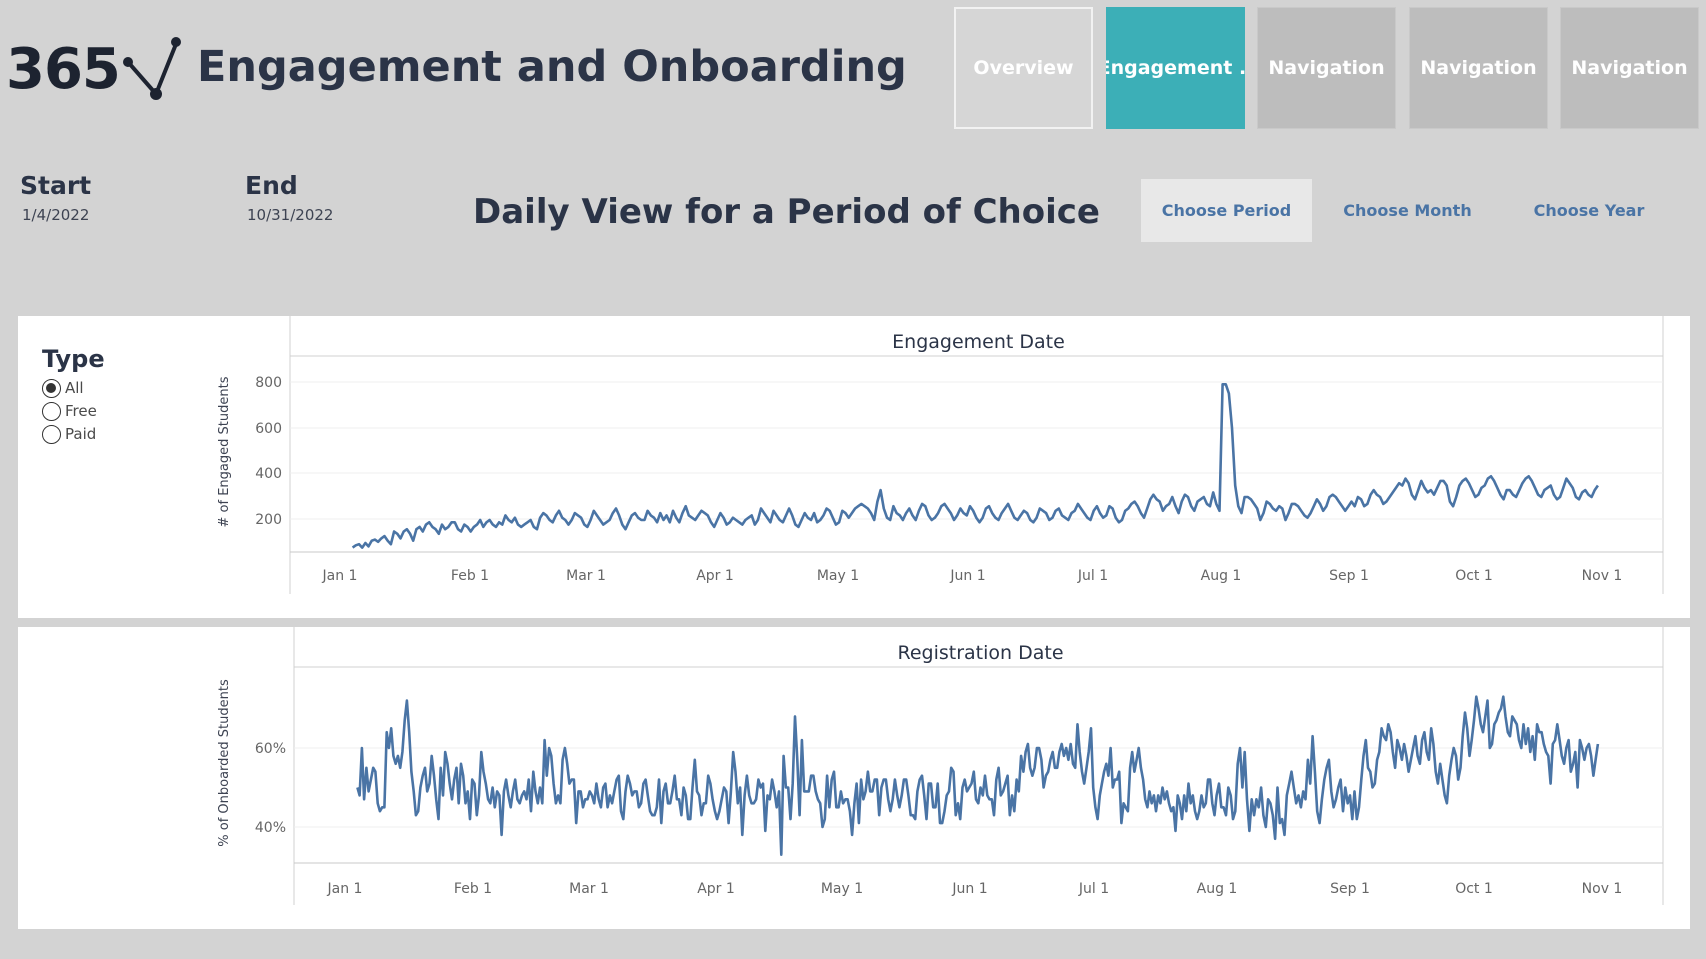 Image resolution: width=1706 pixels, height=959 pixels. What do you see at coordinates (270, 749) in the screenshot?
I see `y-tick-label: 60%` at bounding box center [270, 749].